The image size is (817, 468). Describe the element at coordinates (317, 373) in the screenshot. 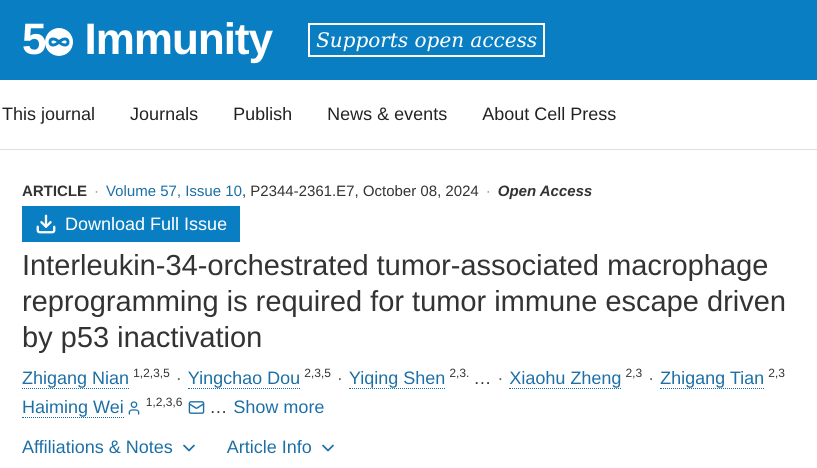

I see `affiliation-numbers: 2,3,5` at that location.